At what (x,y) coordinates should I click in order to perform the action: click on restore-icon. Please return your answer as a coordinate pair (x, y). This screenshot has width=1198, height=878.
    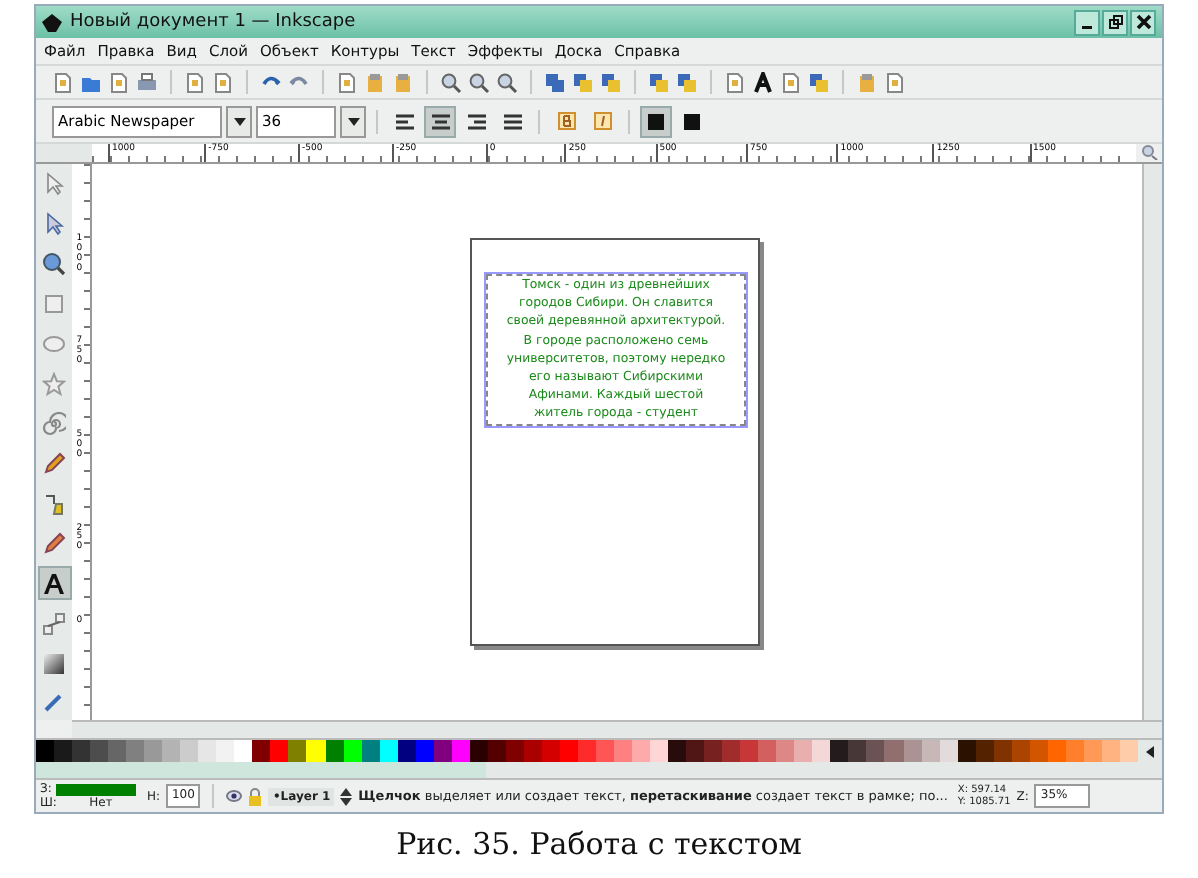
    Looking at the image, I should click on (1115, 22).